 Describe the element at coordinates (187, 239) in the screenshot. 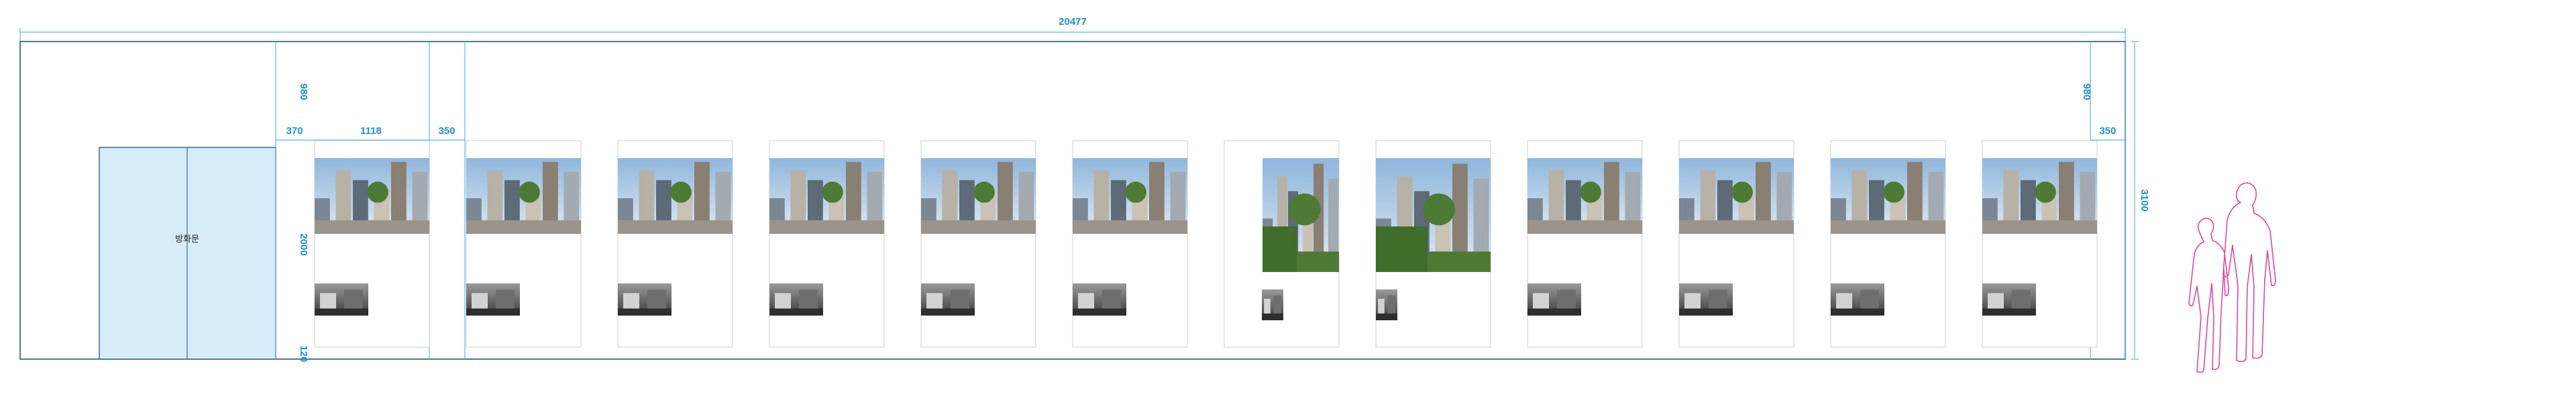

I see `fire-door-label: 방화문` at that location.